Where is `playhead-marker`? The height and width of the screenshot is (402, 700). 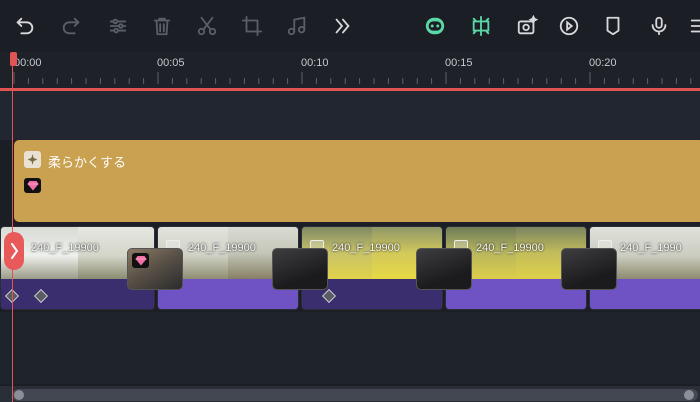 playhead-marker is located at coordinates (13, 59).